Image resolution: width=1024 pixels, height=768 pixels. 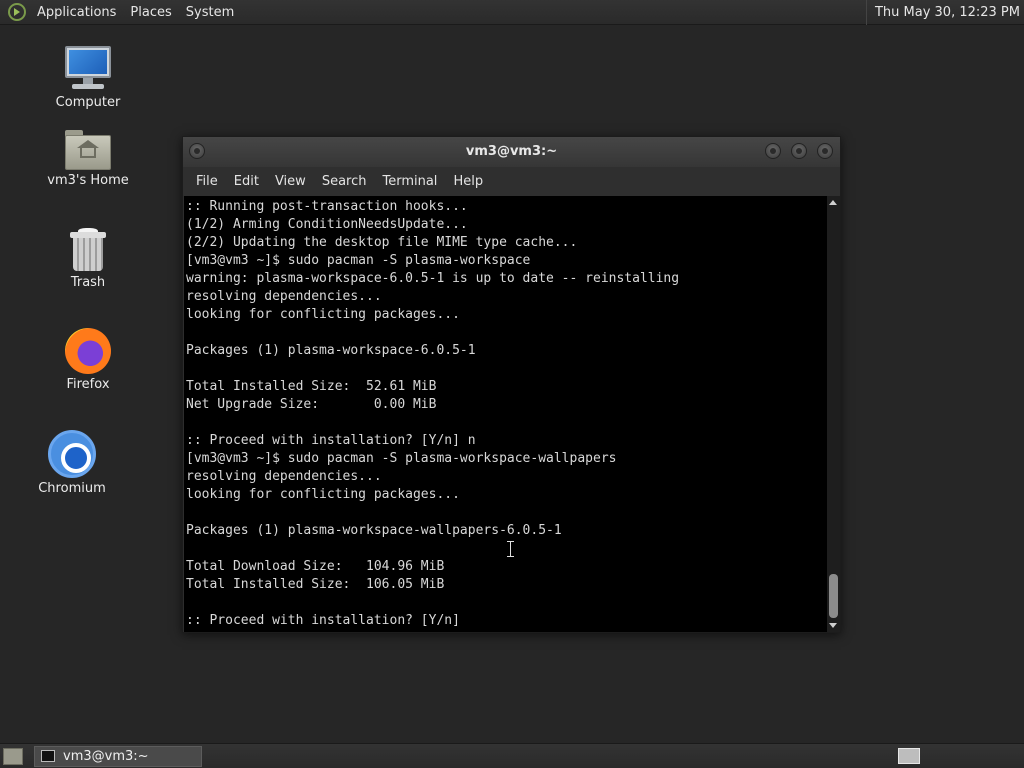 I want to click on desktop-icon-label: Firefox, so click(x=88, y=384).